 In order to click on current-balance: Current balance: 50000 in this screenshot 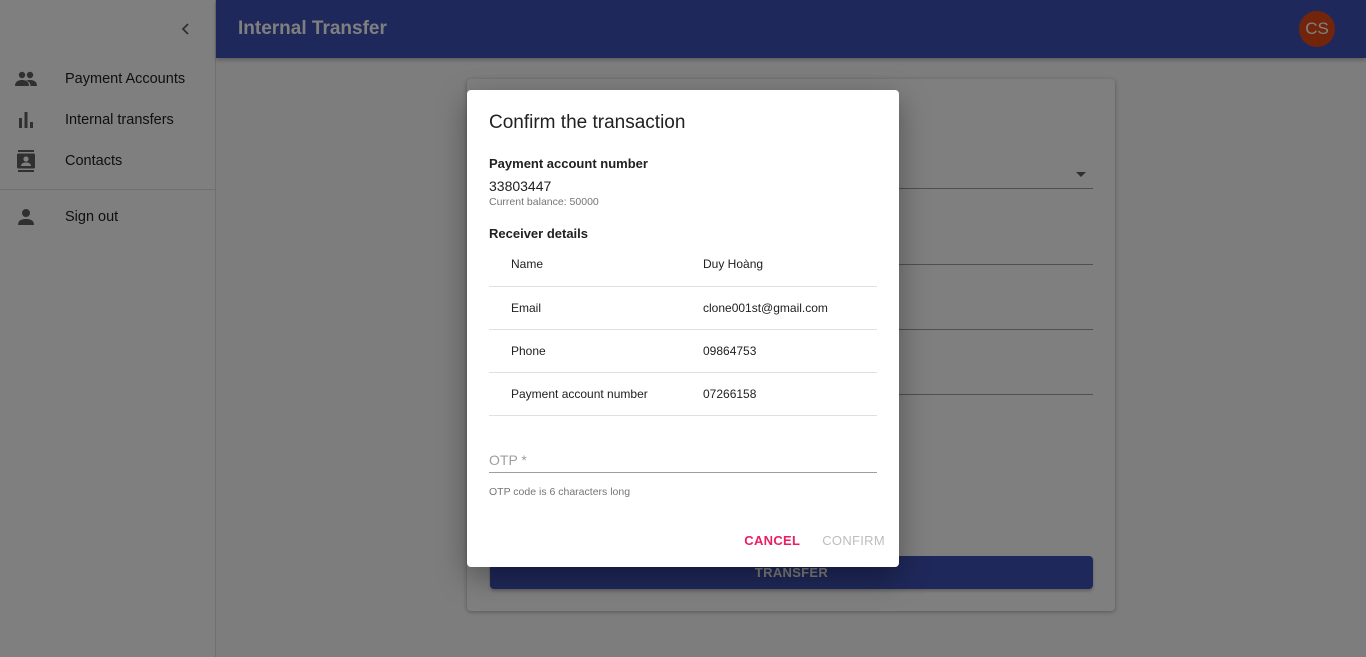, I will do `click(544, 202)`.